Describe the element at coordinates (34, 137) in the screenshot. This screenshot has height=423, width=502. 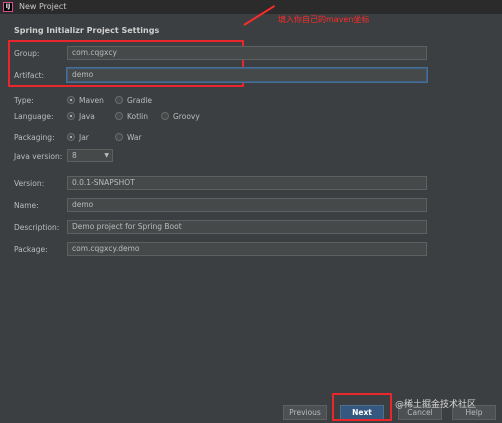
I see `packaging-label: Packaging:` at that location.